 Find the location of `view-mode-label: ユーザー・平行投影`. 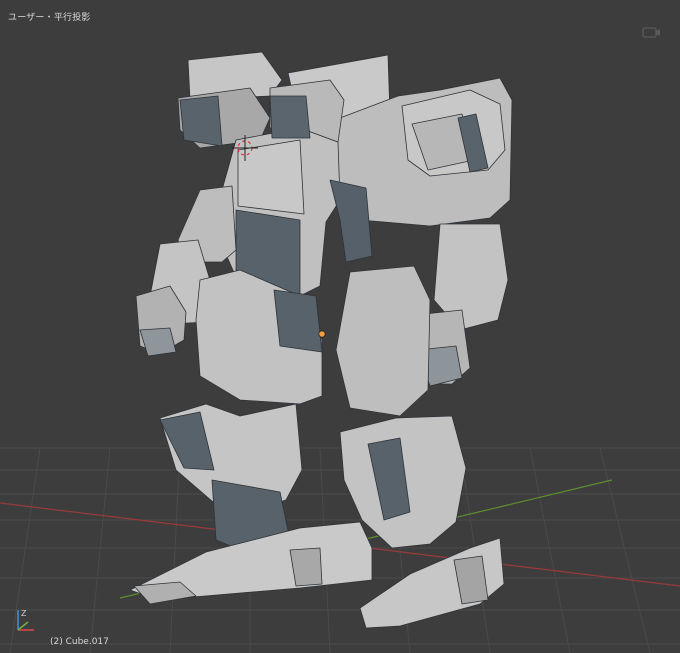

view-mode-label: ユーザー・平行投影 is located at coordinates (49, 18).